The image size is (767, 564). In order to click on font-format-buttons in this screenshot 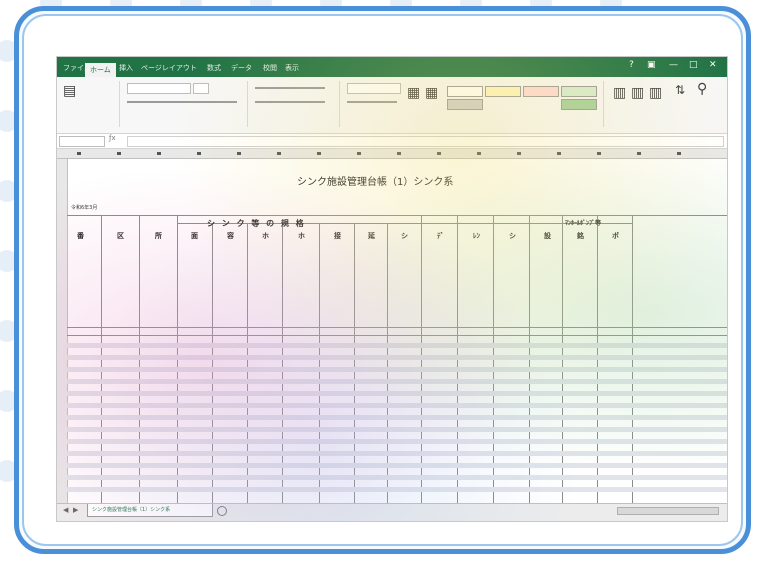, I will do `click(182, 102)`.